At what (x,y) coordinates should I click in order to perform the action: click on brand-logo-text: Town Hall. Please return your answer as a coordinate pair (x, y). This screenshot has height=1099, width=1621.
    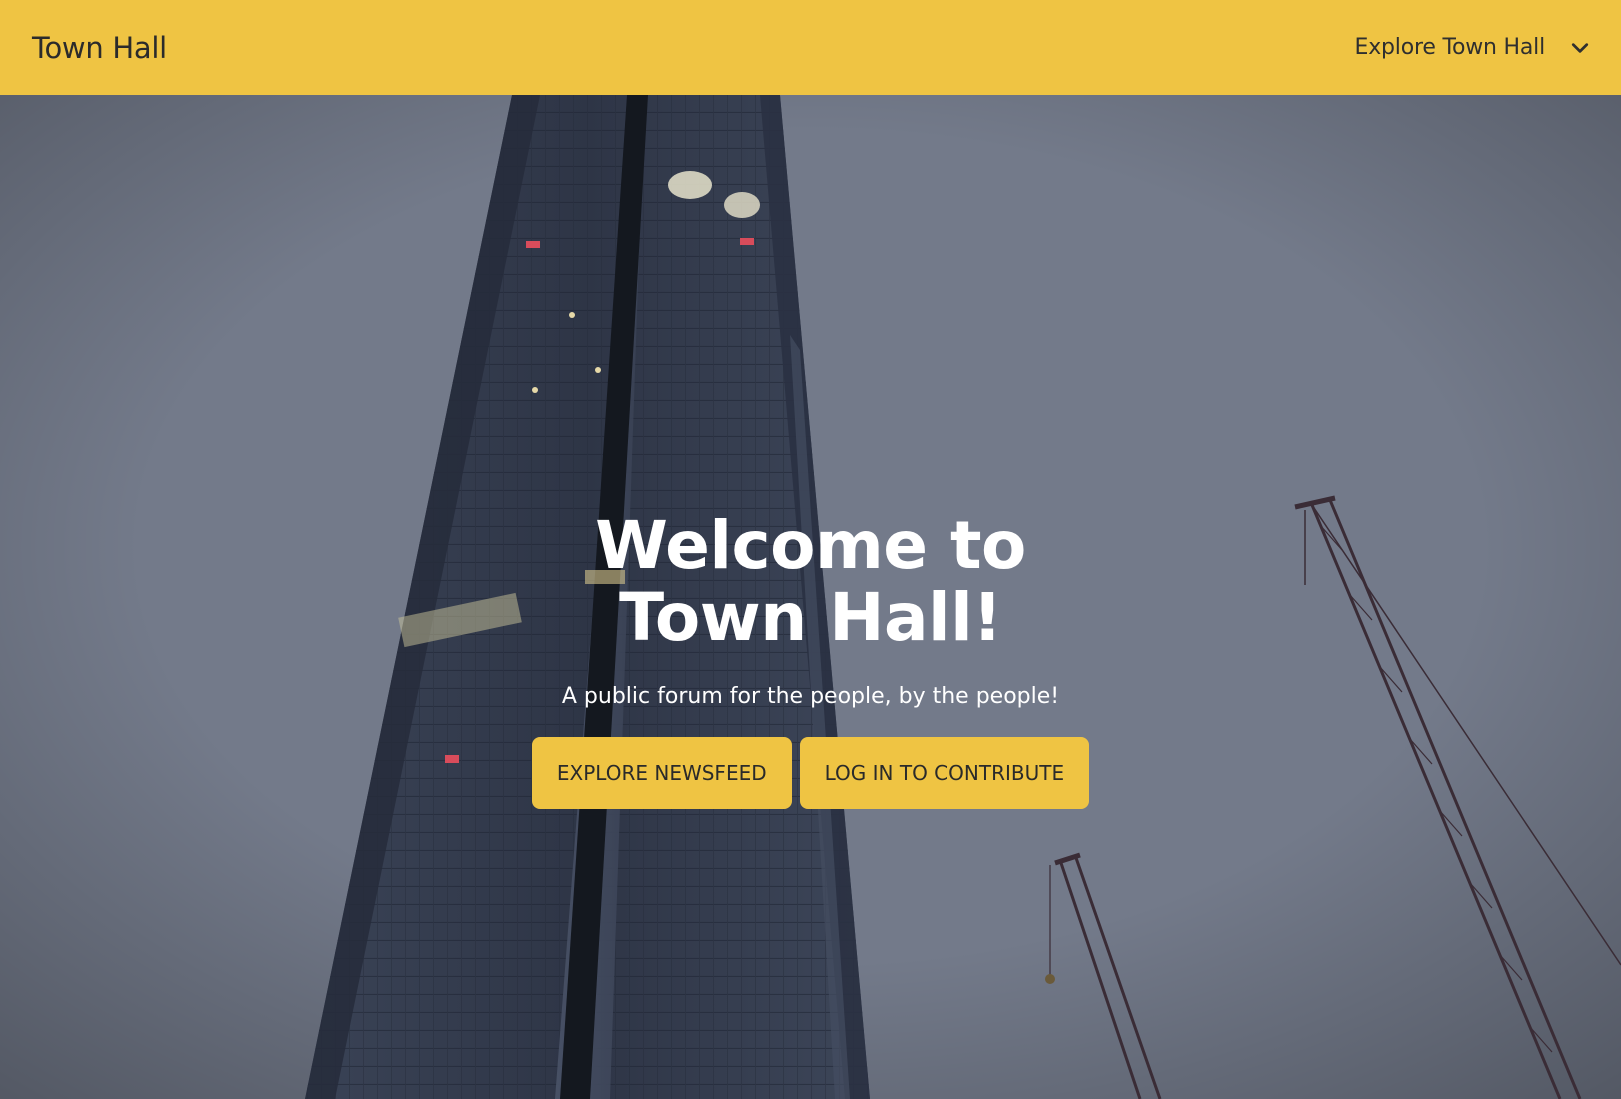
    Looking at the image, I should click on (99, 48).